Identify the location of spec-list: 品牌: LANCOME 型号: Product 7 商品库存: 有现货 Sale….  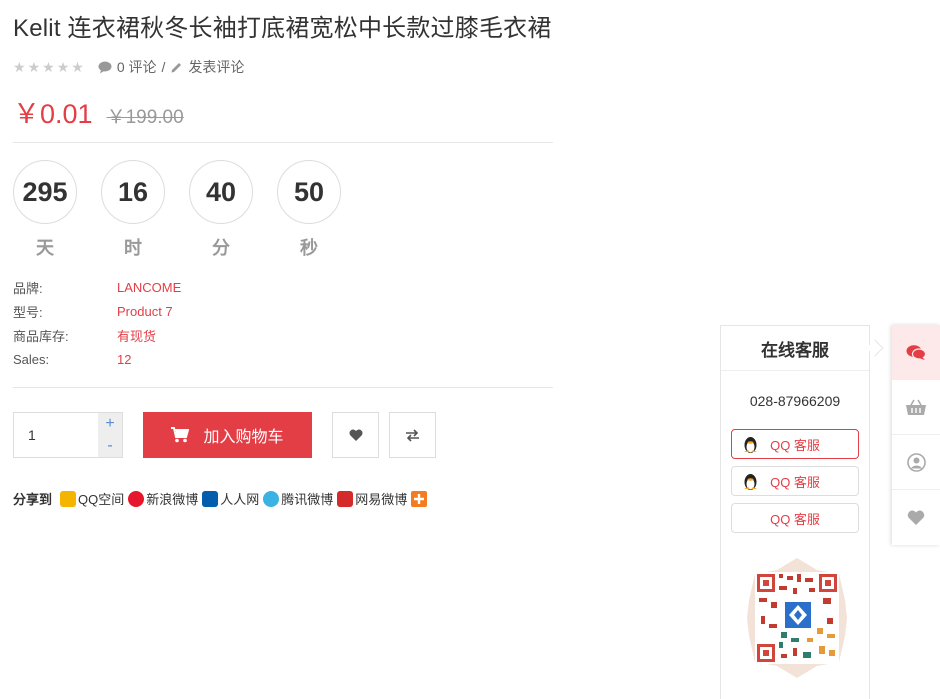
(97, 323).